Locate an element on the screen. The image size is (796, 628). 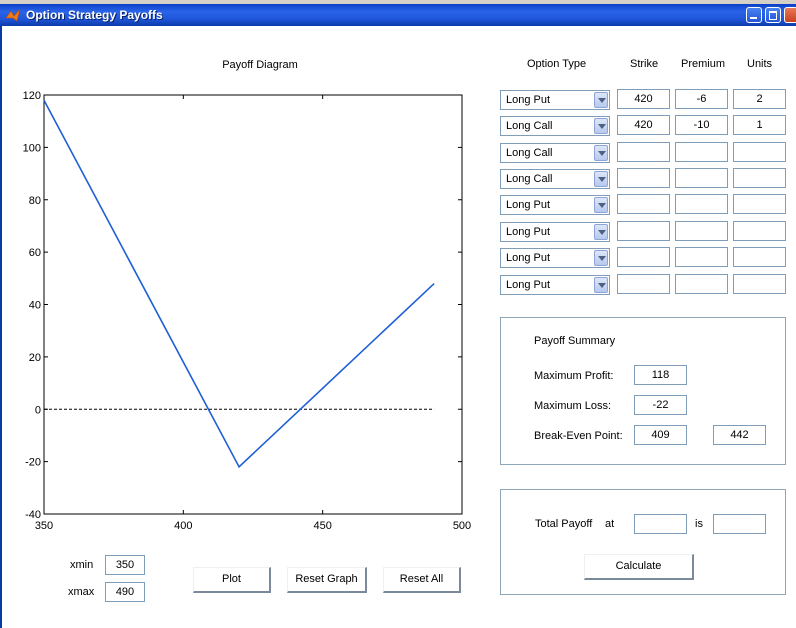
xmin-input: 350 is located at coordinates (125, 565).